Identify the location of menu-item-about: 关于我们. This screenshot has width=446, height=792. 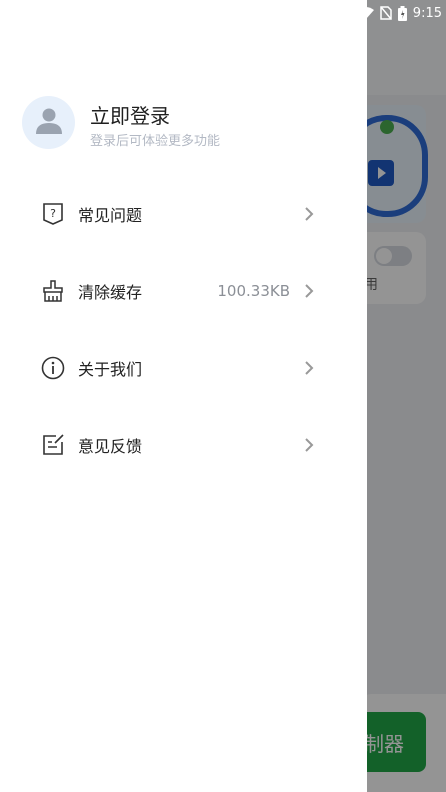
(184, 368).